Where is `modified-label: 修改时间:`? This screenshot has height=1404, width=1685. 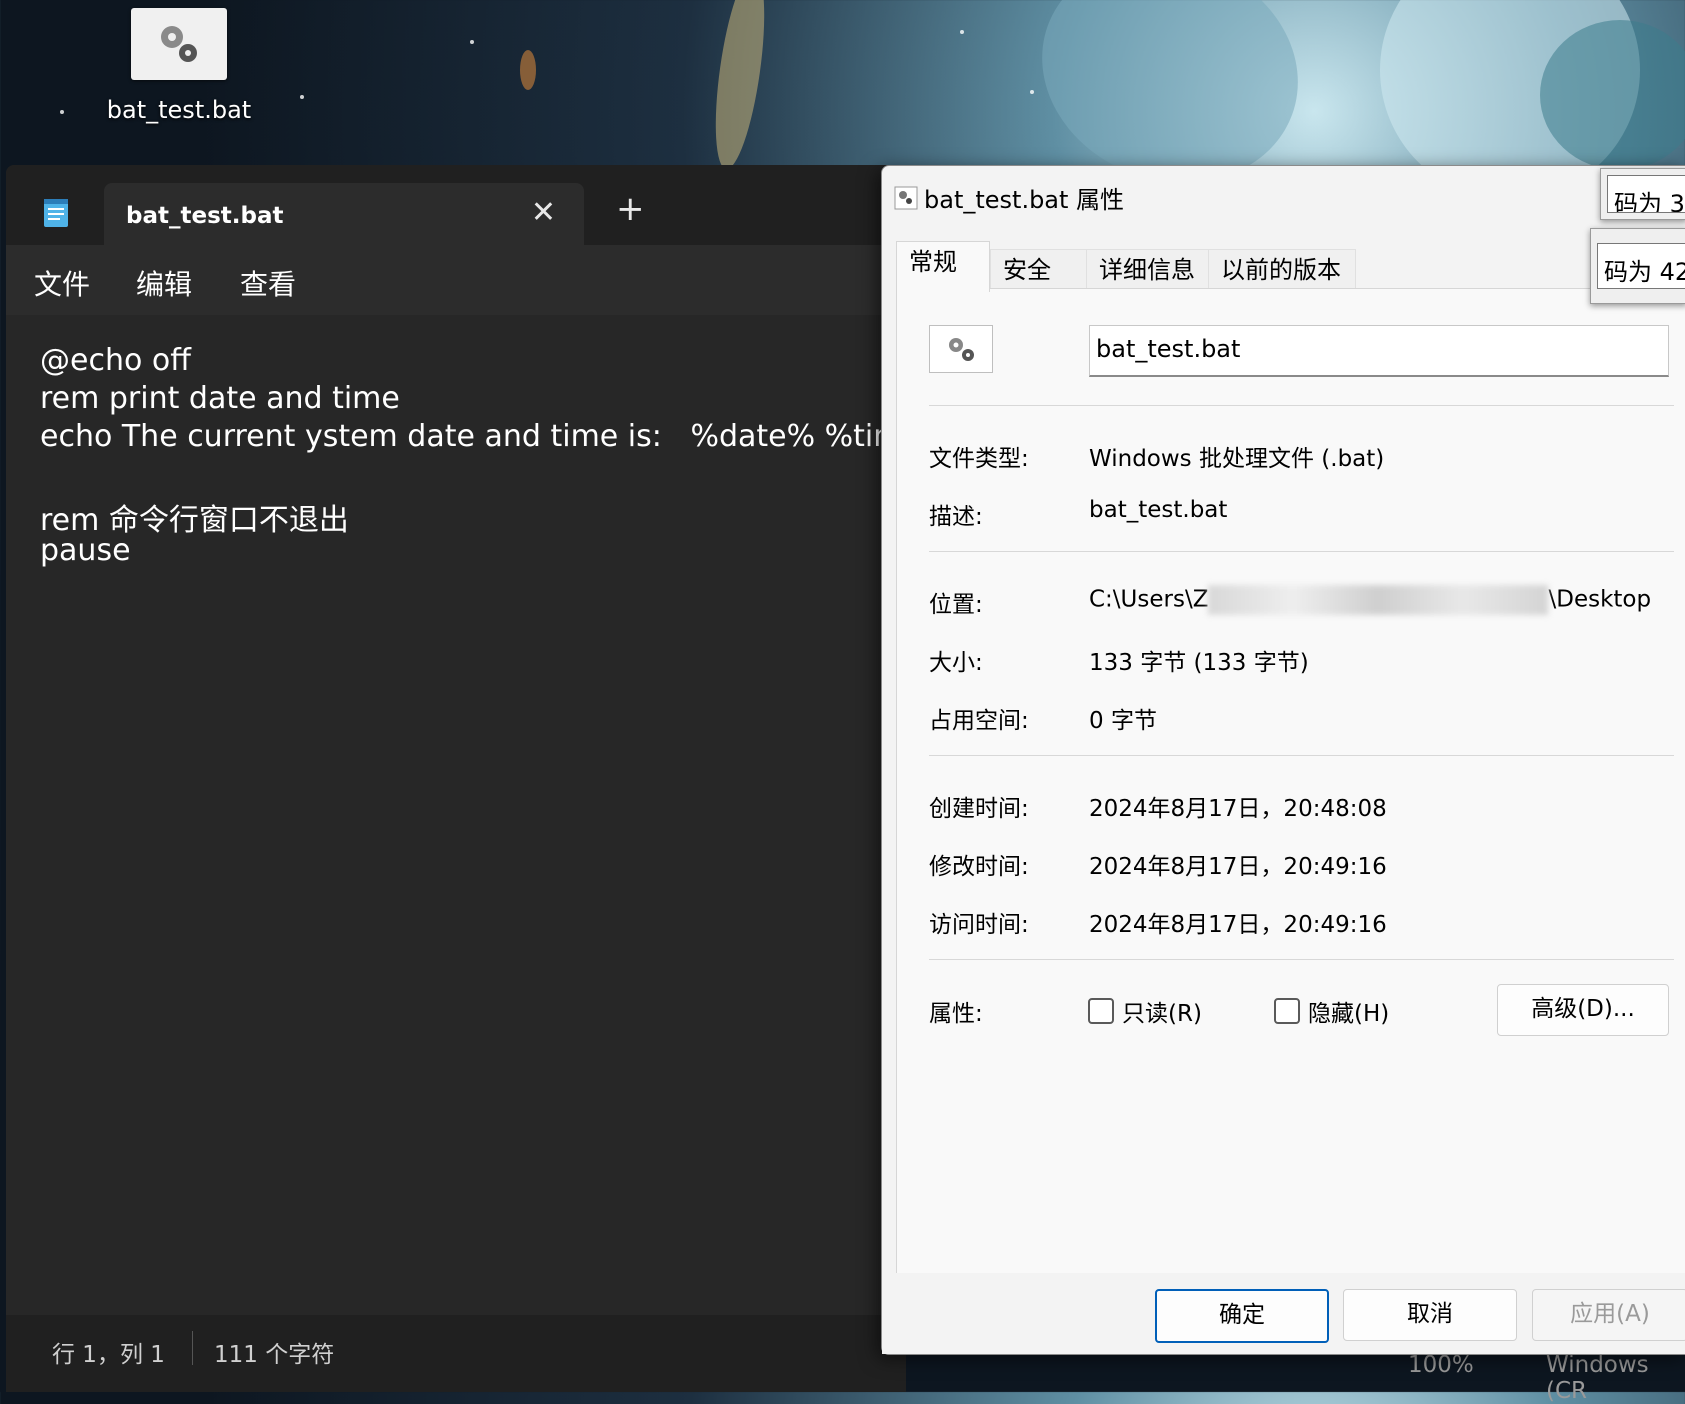
modified-label: 修改时间: is located at coordinates (979, 867).